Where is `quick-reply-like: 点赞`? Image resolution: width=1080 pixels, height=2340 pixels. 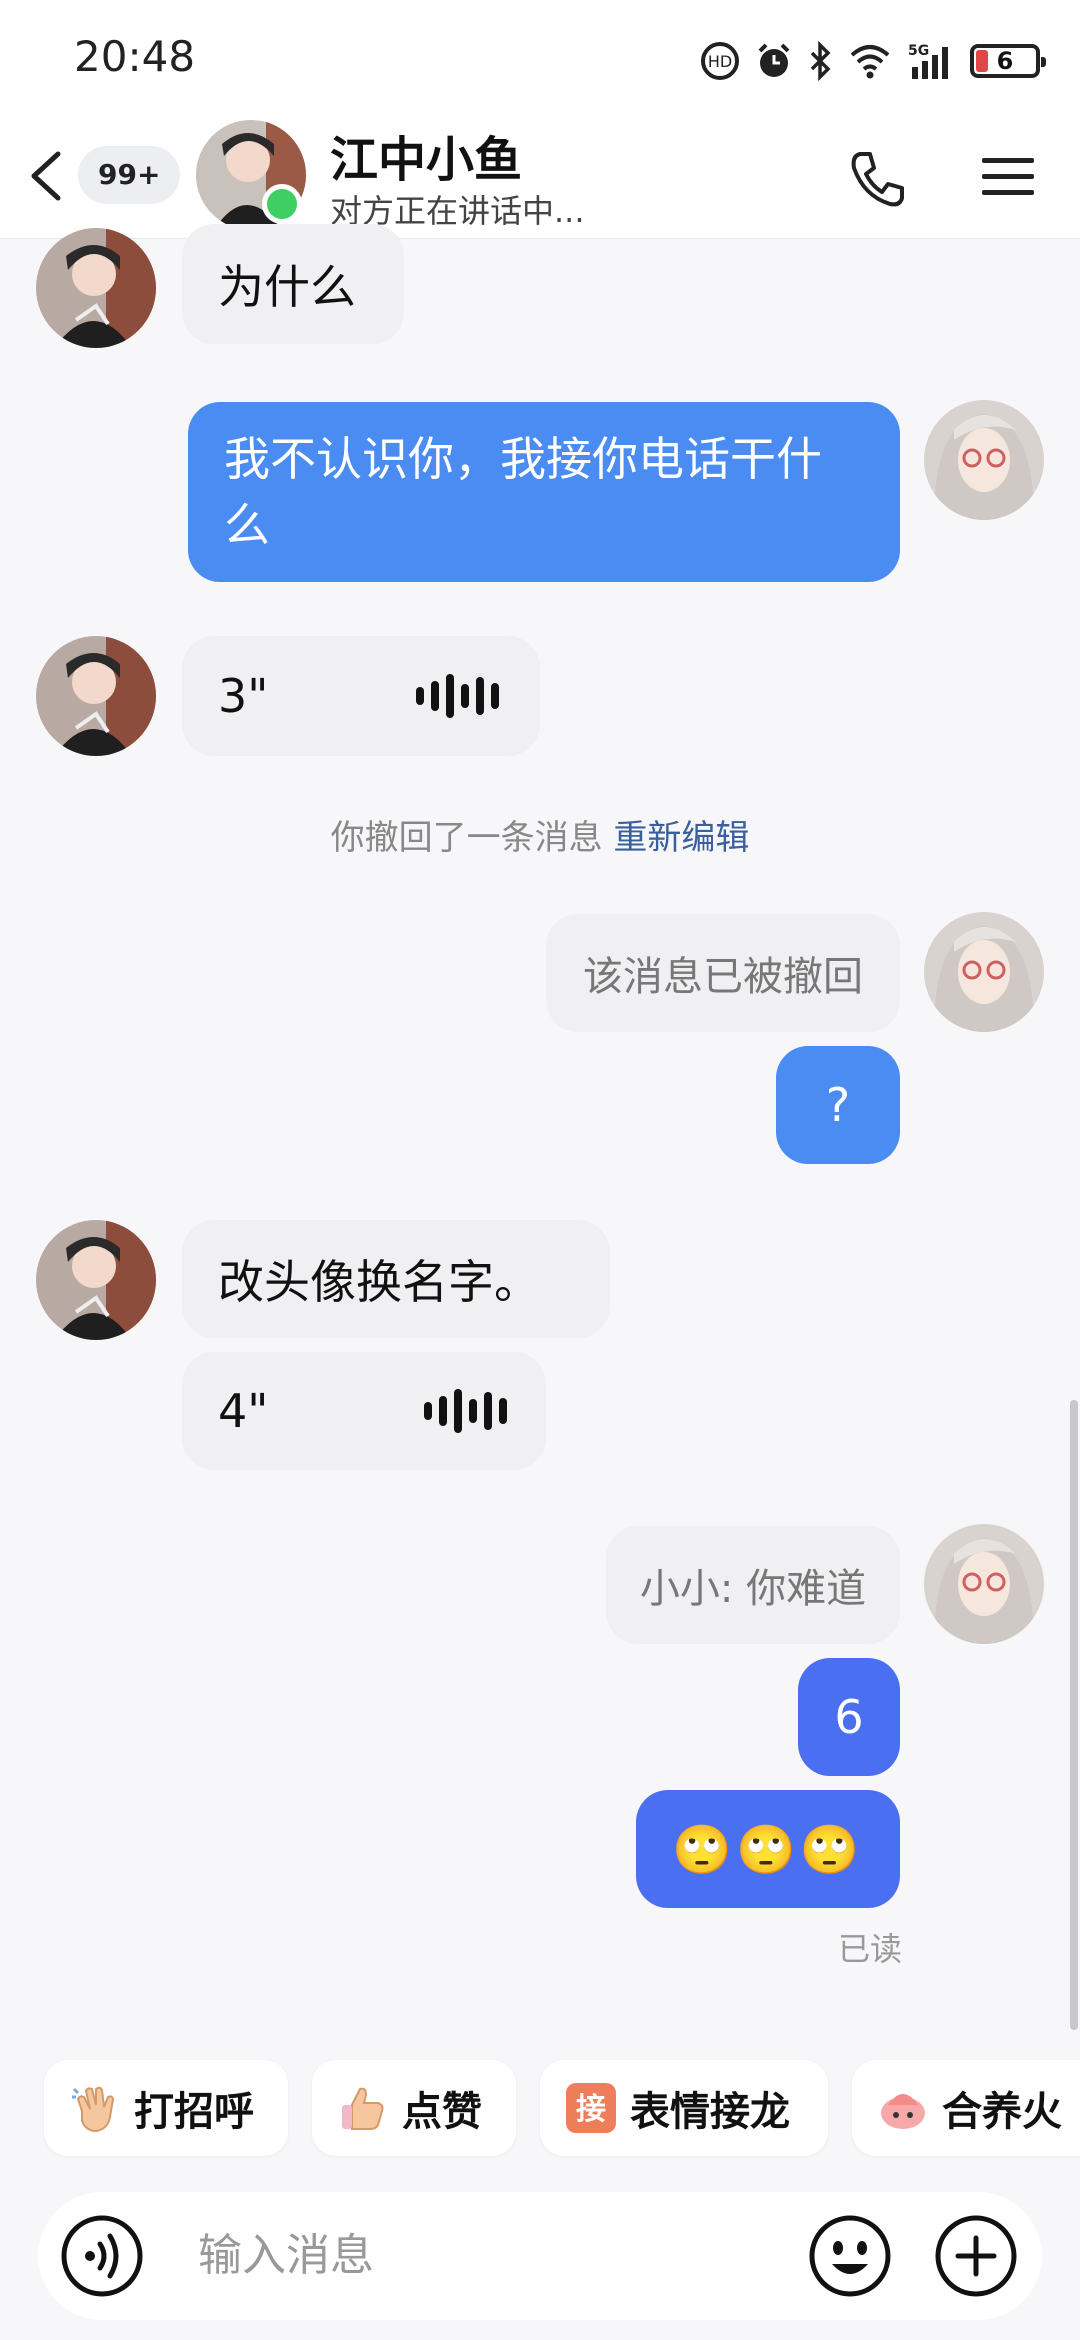 quick-reply-like: 点赞 is located at coordinates (414, 2108).